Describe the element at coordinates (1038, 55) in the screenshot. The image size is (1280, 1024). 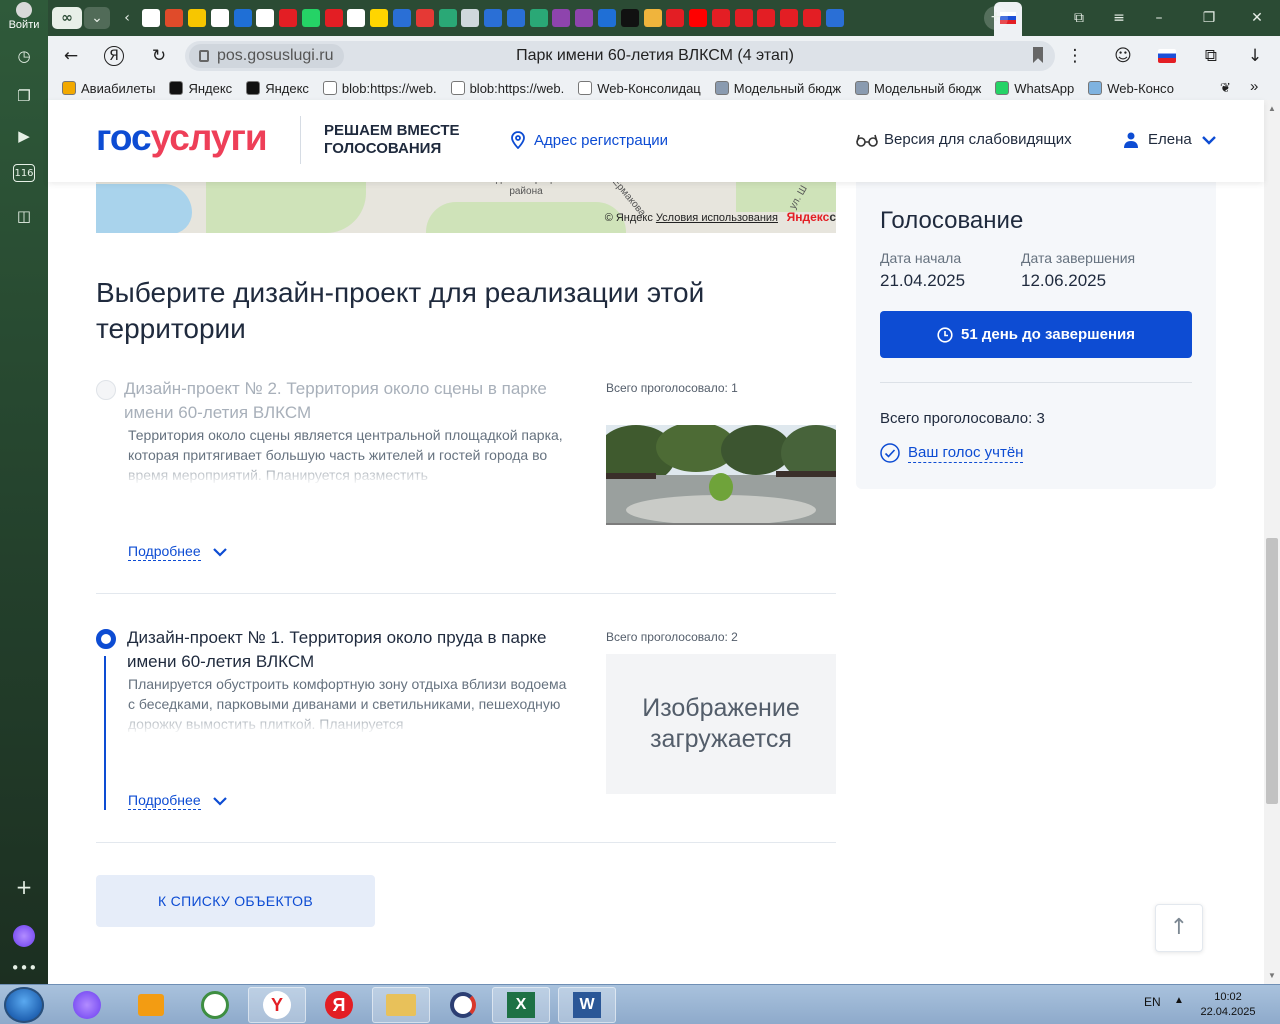
I see `bookmark-icon` at that location.